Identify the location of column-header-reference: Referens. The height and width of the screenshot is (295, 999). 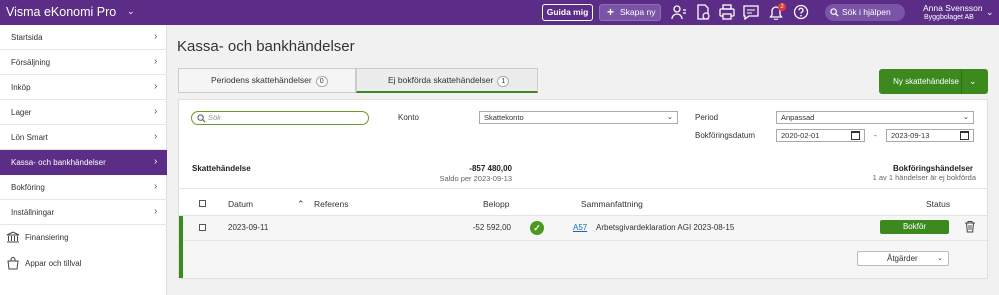
(331, 204).